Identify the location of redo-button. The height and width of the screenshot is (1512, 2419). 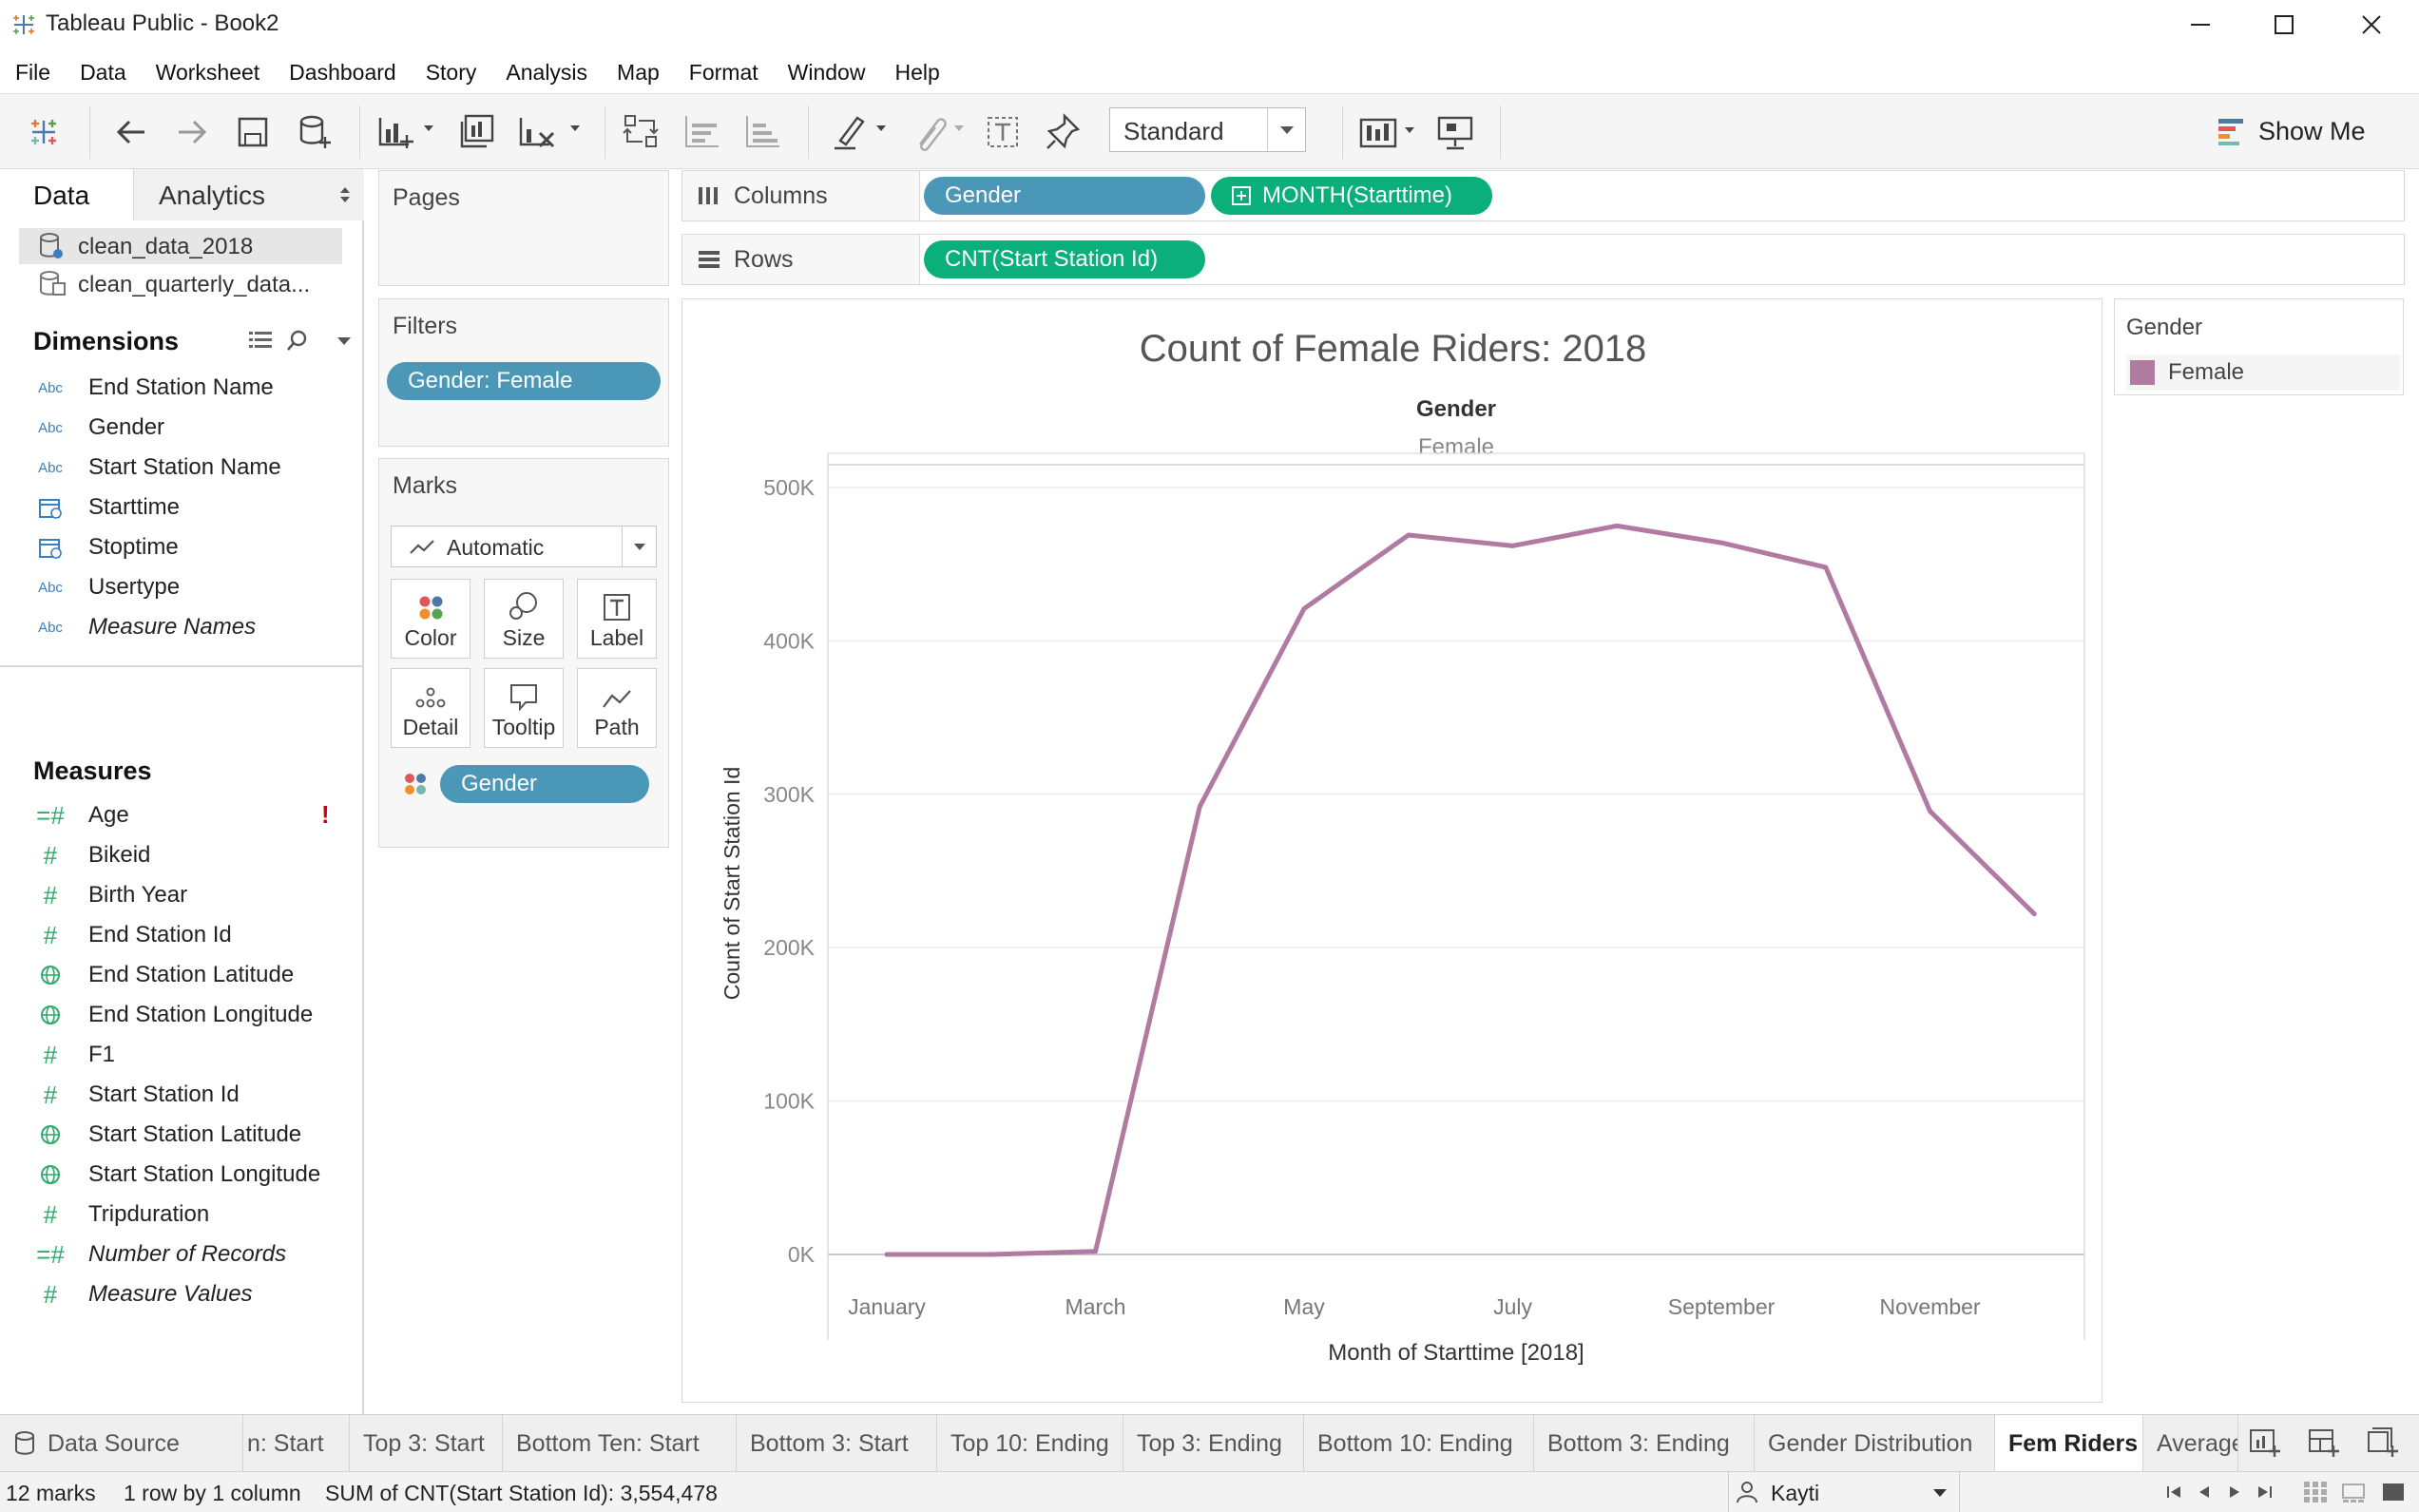
(192, 132).